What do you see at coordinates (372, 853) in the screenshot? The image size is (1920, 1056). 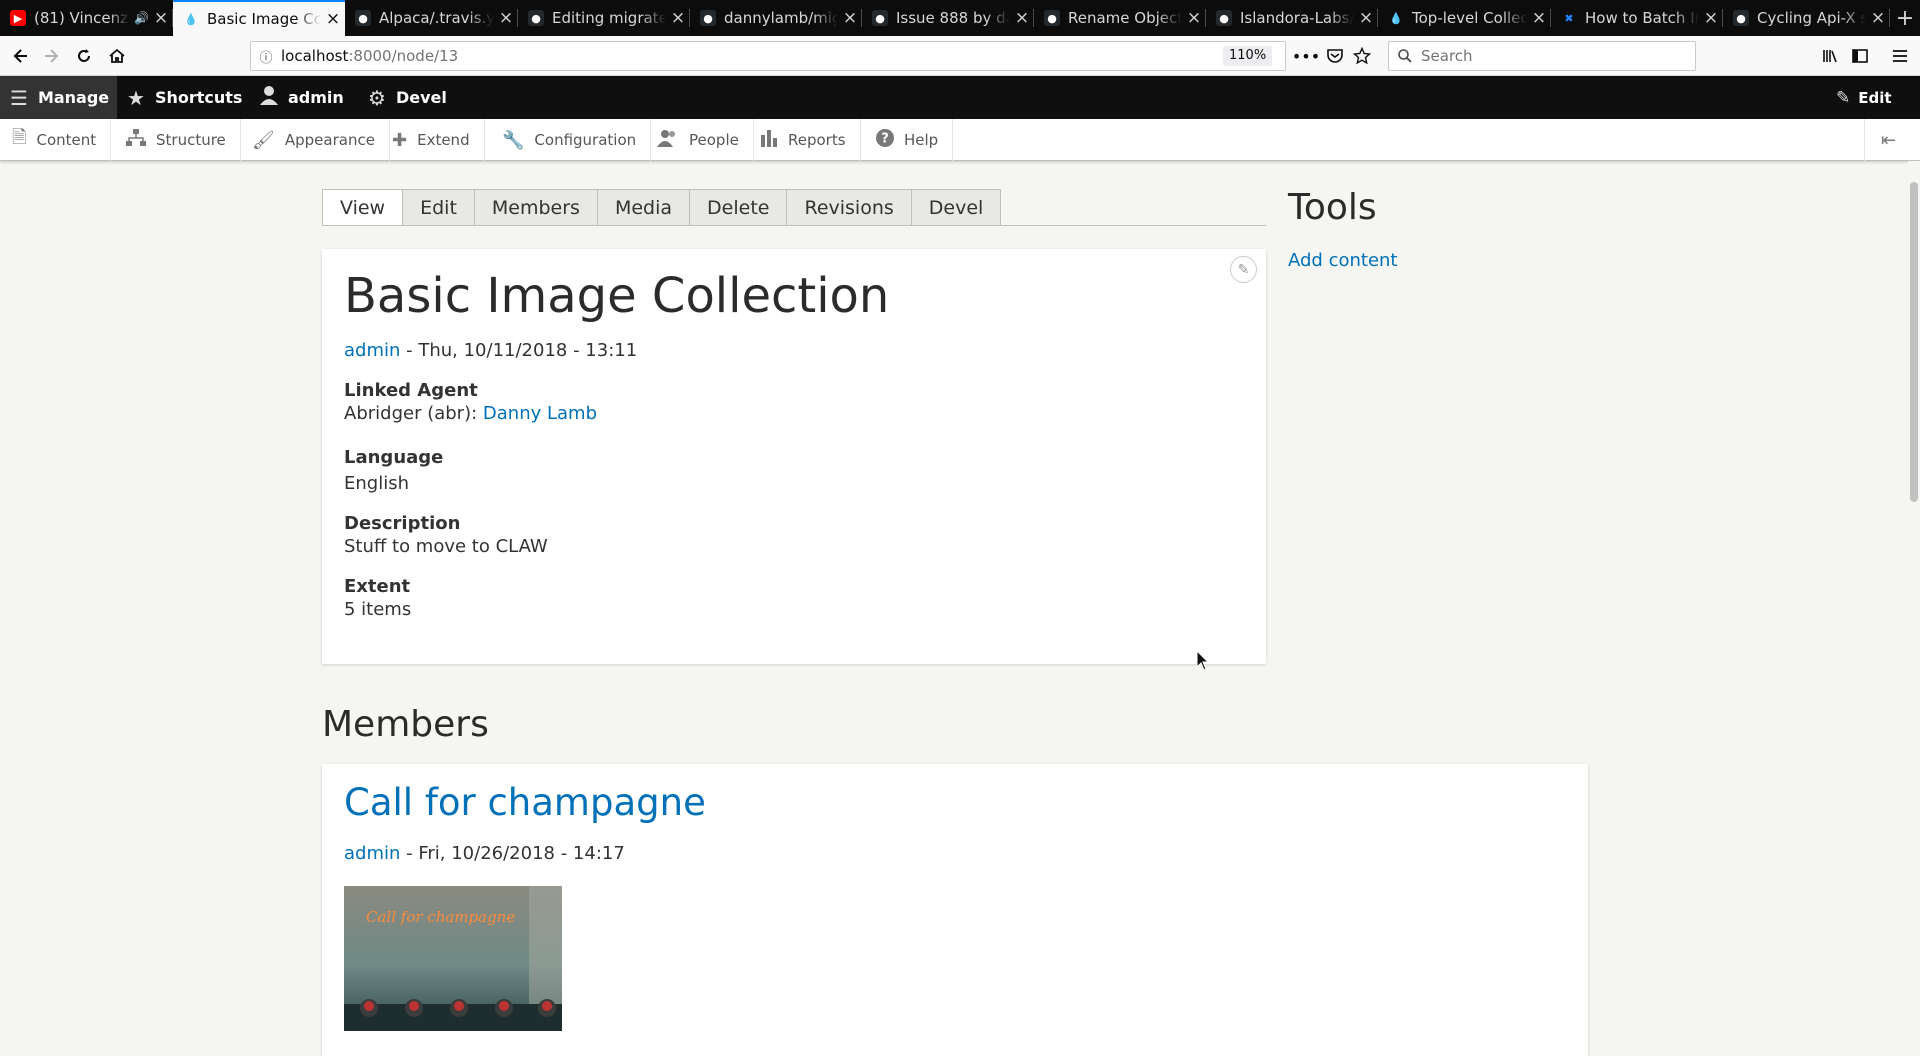 I see `member-author-link: admin` at bounding box center [372, 853].